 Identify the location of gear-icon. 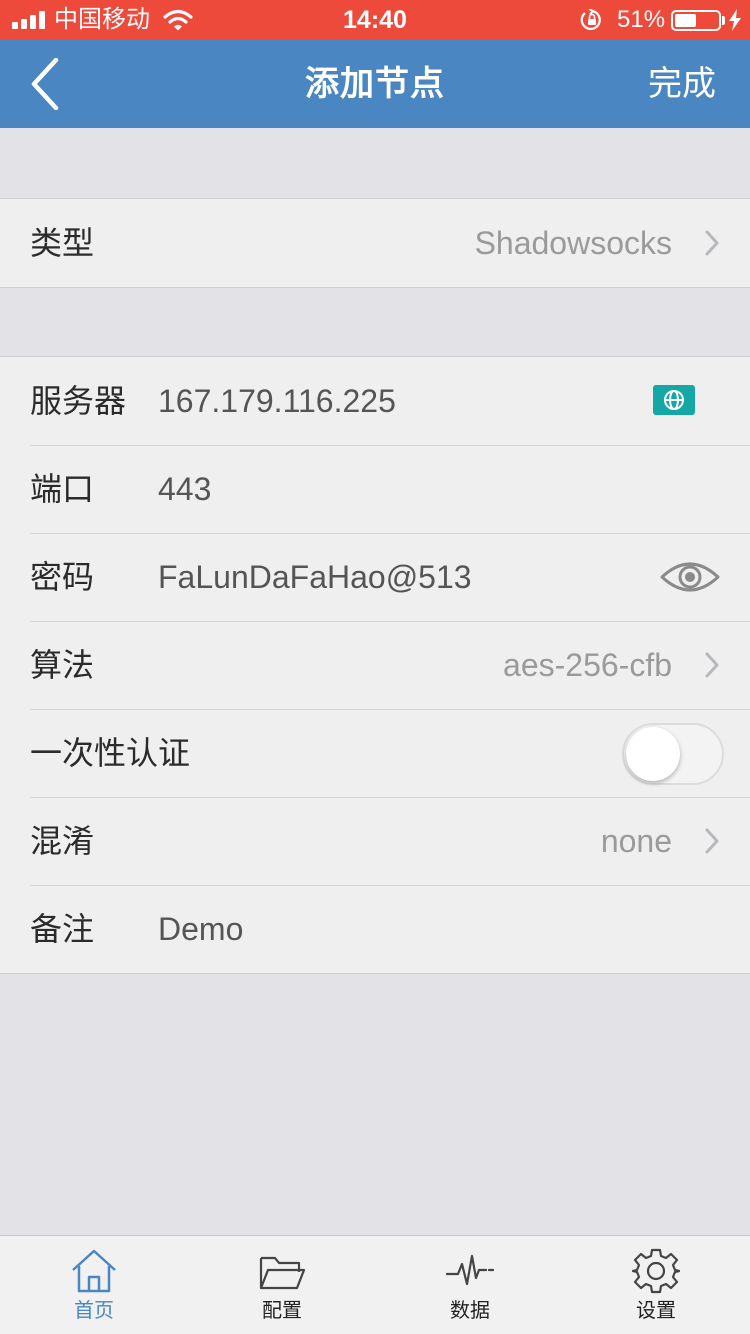
(656, 1271).